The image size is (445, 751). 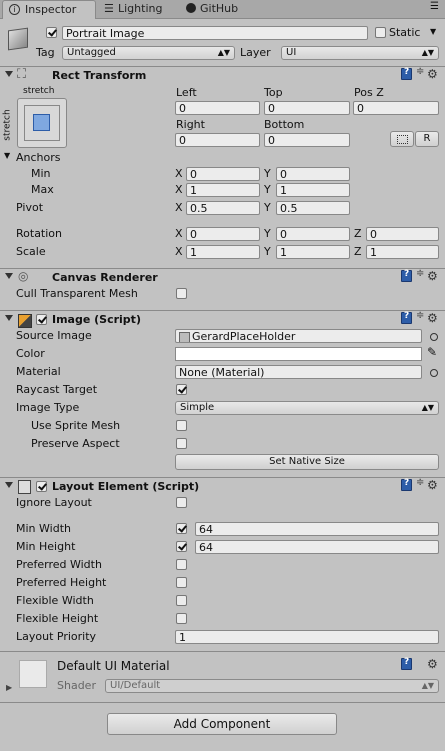 I want to click on pivot-x-input: 0.5, so click(x=223, y=208).